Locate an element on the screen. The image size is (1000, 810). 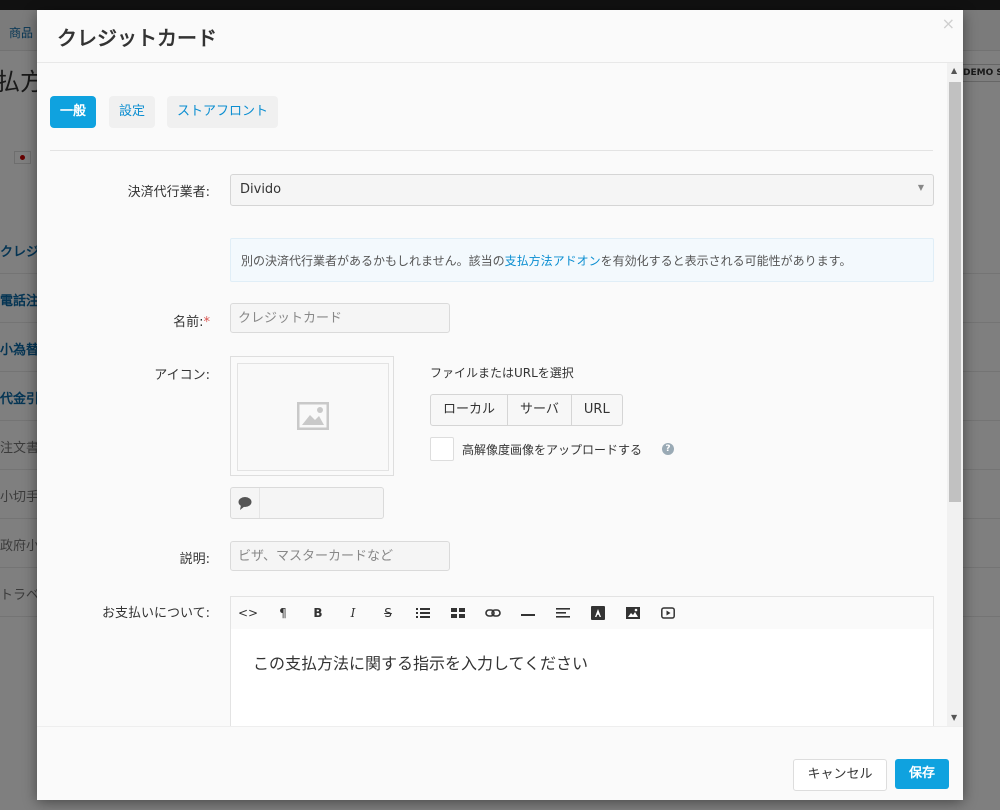
server-file-button: サーバ is located at coordinates (540, 410).